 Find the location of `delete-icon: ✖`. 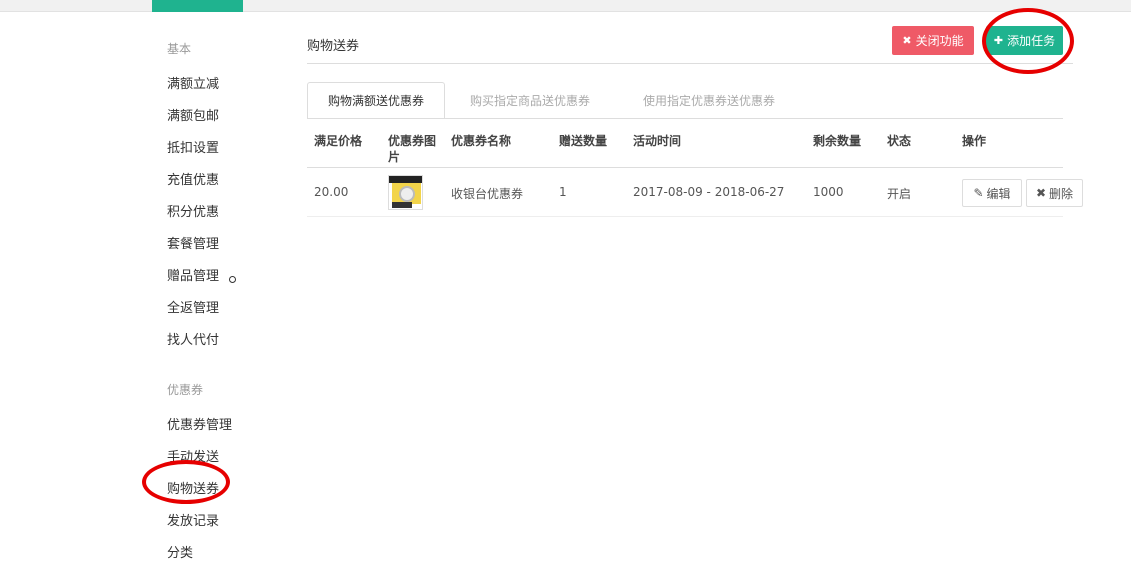

delete-icon: ✖ is located at coordinates (1041, 193).